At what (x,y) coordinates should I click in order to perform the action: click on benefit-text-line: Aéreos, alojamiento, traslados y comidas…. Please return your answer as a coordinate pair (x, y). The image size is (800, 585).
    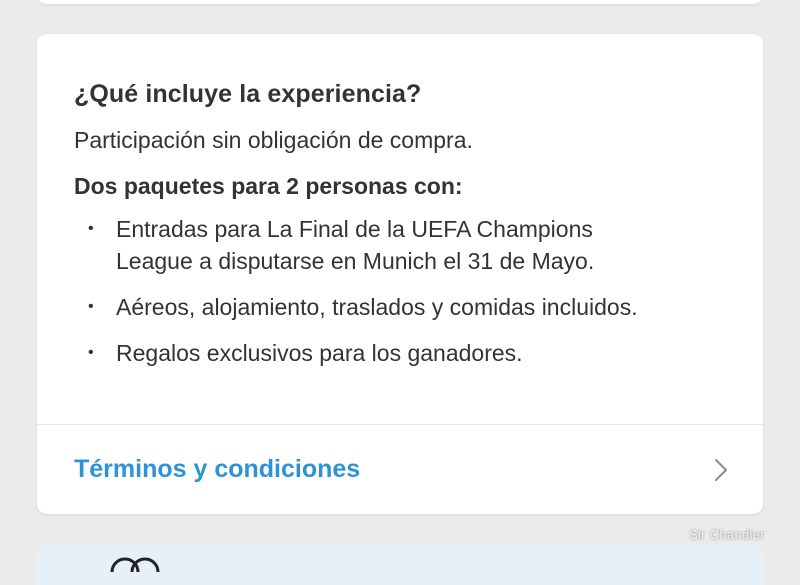
    Looking at the image, I should click on (377, 307).